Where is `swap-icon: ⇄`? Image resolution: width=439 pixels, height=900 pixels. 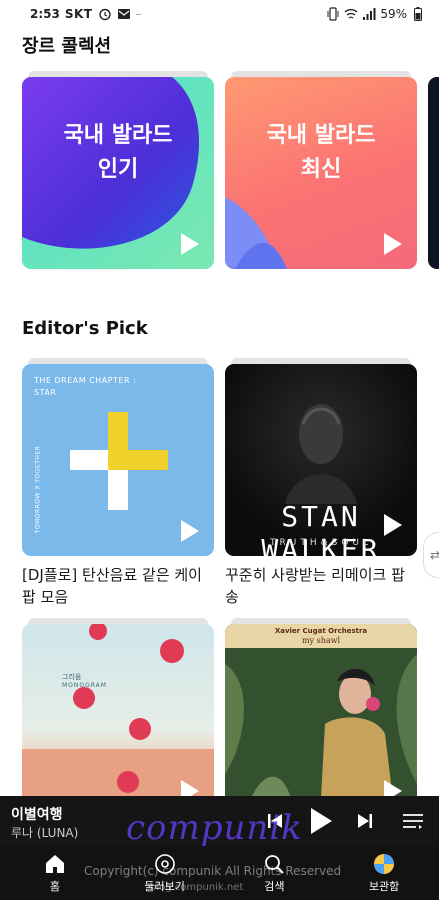 swap-icon: ⇄ is located at coordinates (434, 555).